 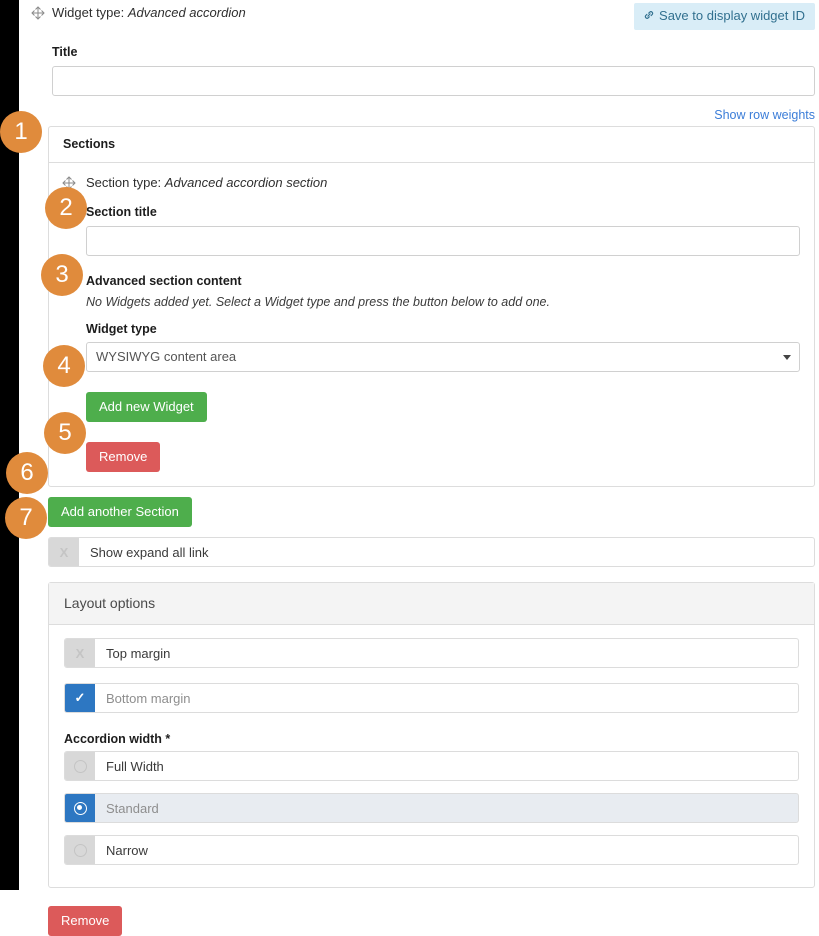 What do you see at coordinates (431, 145) in the screenshot?
I see `sections-panel-header: Sections` at bounding box center [431, 145].